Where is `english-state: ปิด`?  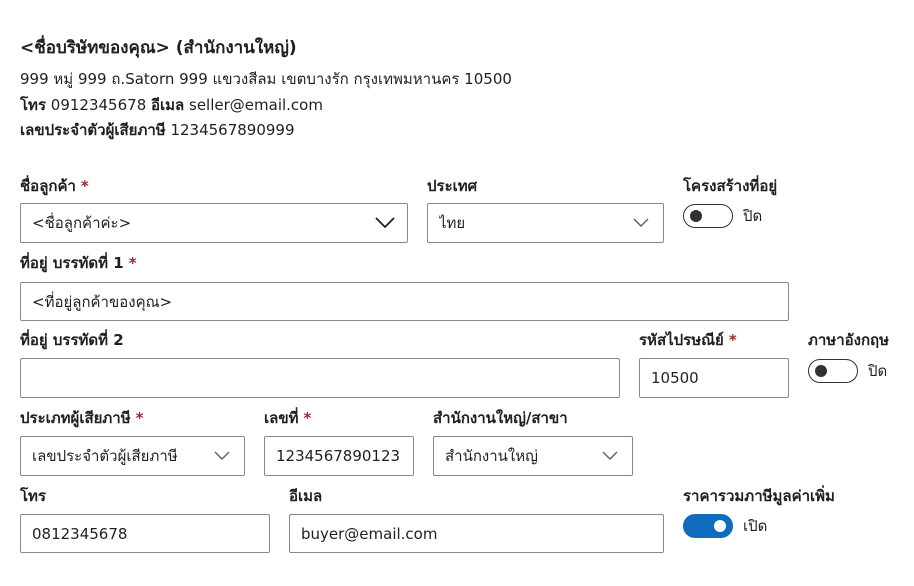
english-state: ปิด is located at coordinates (878, 371).